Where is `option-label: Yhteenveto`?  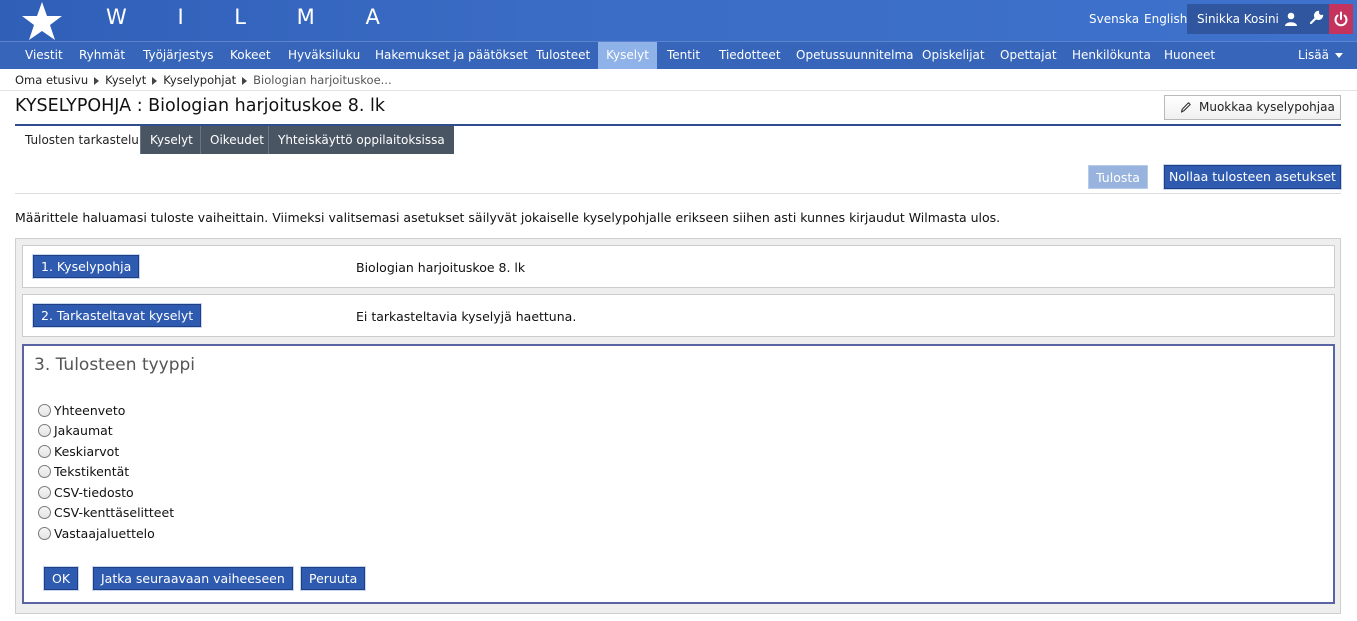
option-label: Yhteenveto is located at coordinates (90, 410).